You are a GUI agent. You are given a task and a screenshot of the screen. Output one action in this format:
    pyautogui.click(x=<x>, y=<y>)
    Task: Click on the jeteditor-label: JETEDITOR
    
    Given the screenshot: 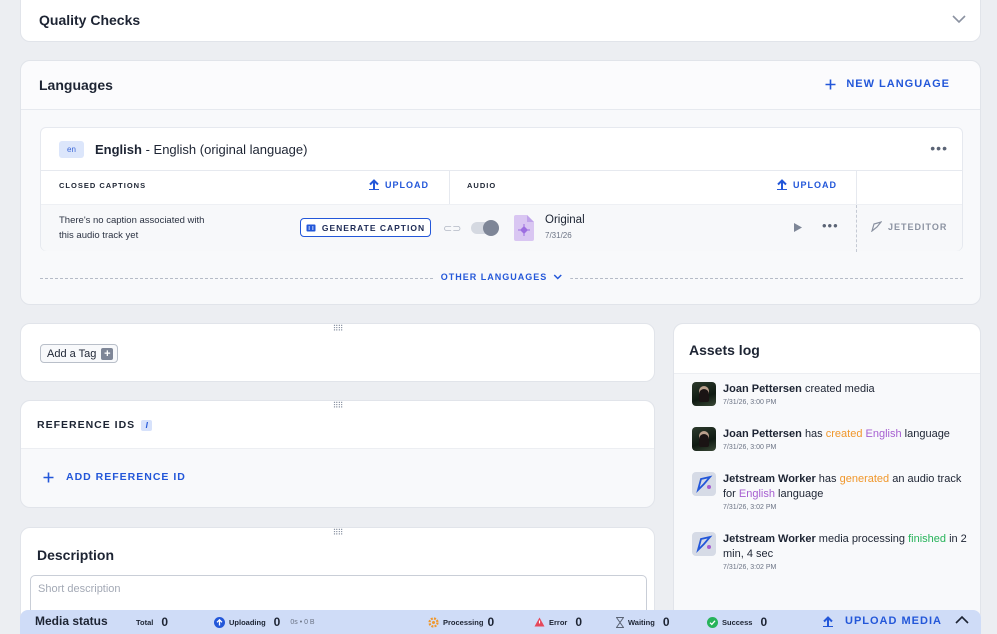 What is the action you would take?
    pyautogui.click(x=918, y=226)
    